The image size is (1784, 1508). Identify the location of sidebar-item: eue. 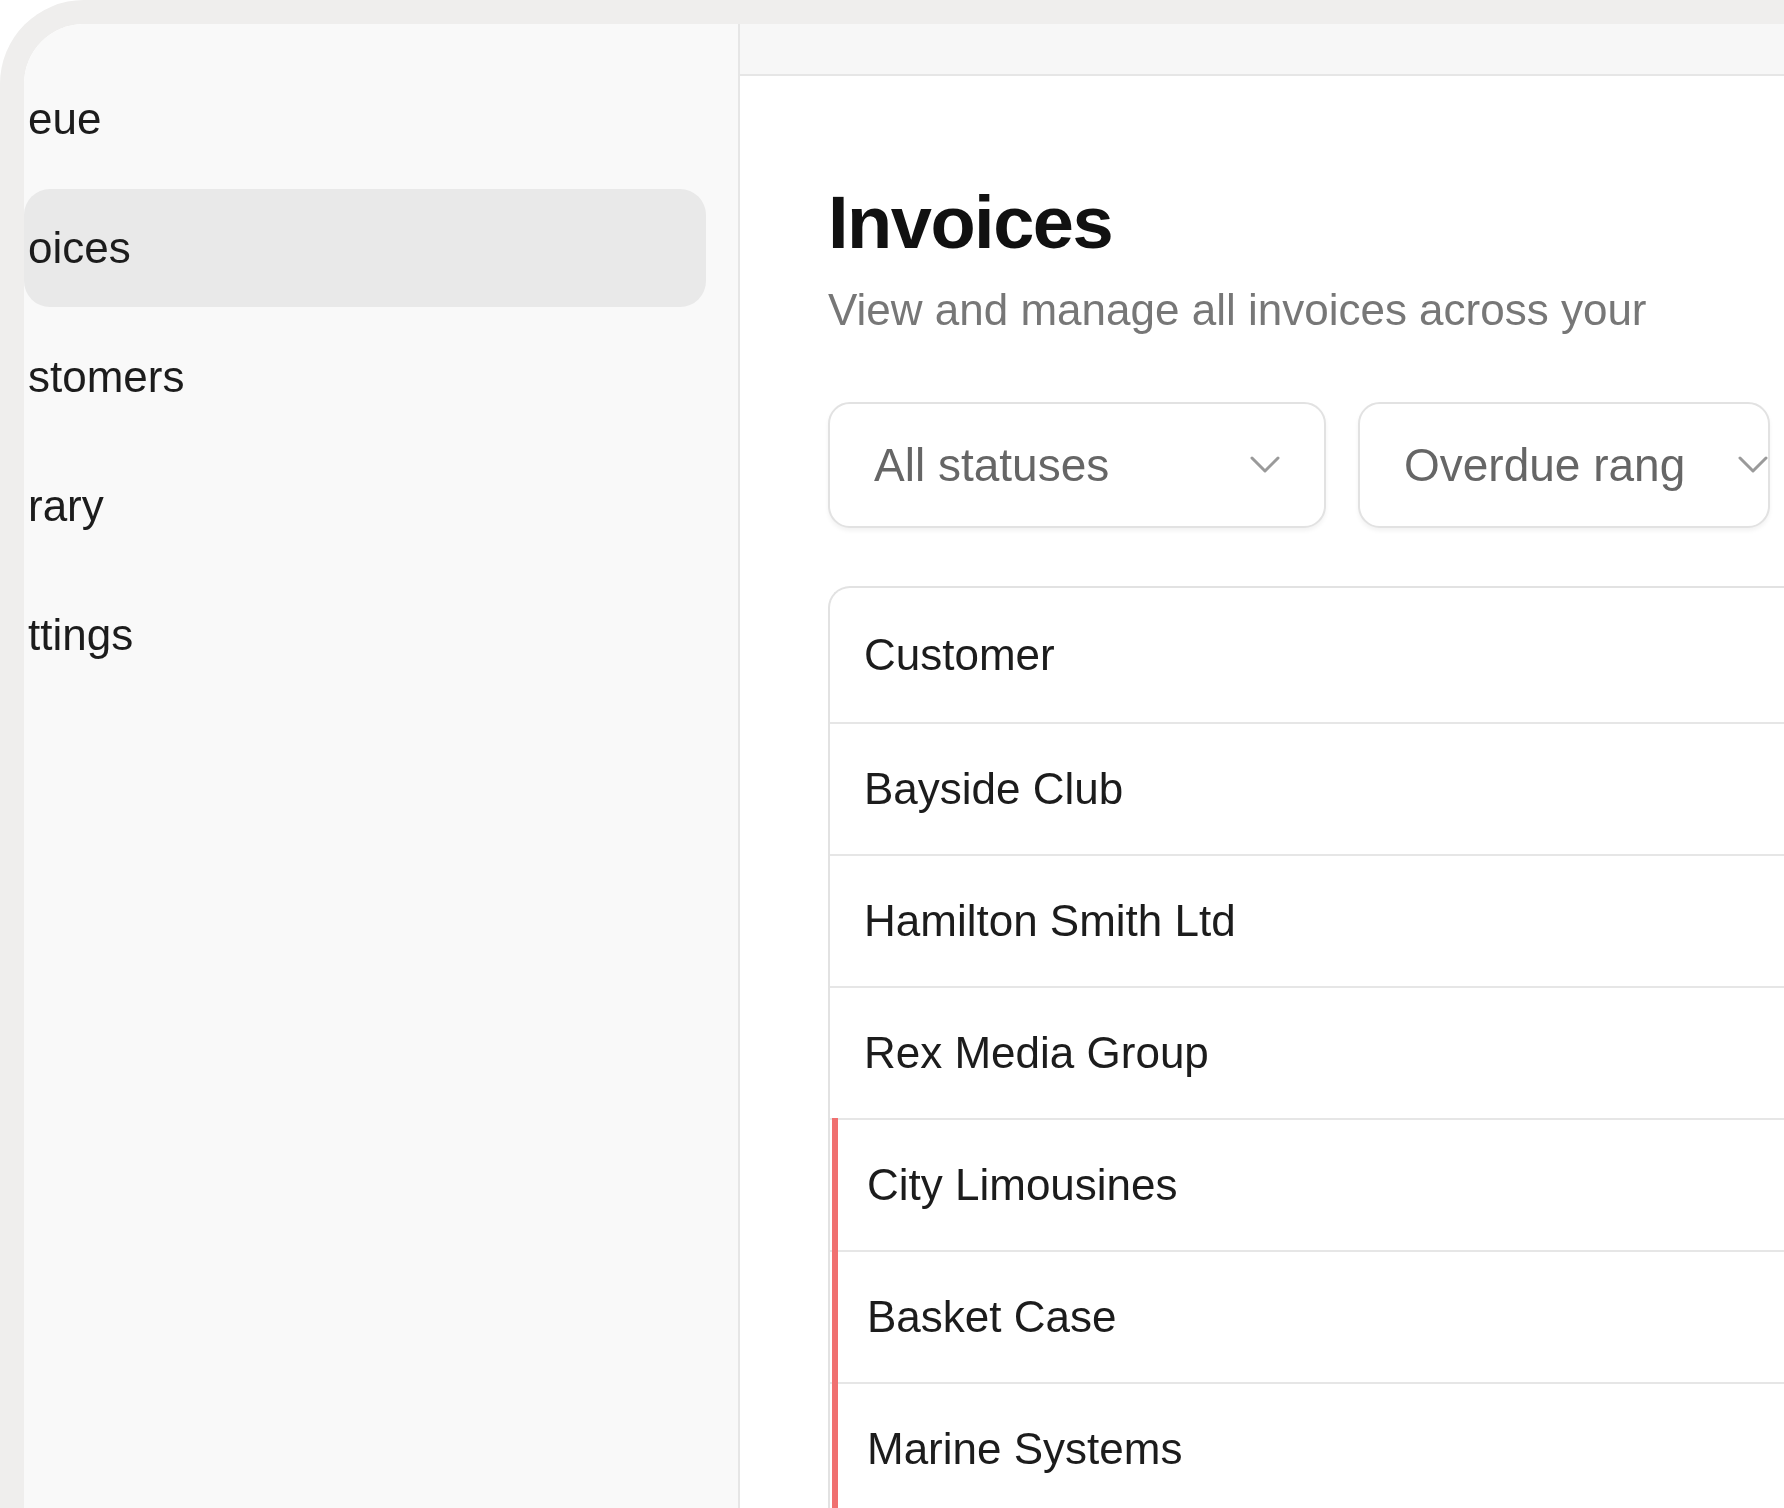
(365, 119).